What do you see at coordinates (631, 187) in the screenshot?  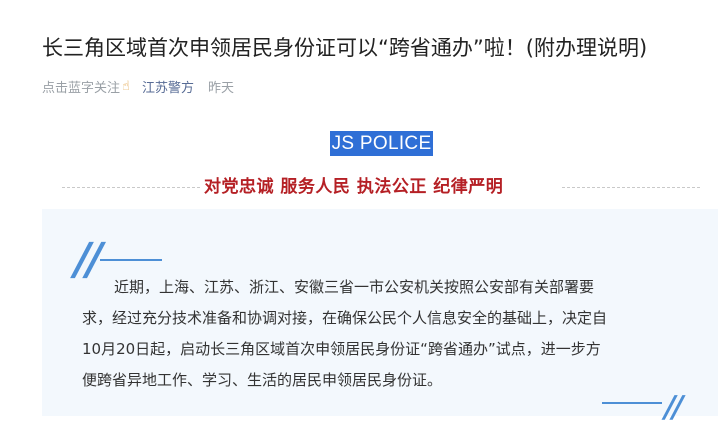 I see `divider-right` at bounding box center [631, 187].